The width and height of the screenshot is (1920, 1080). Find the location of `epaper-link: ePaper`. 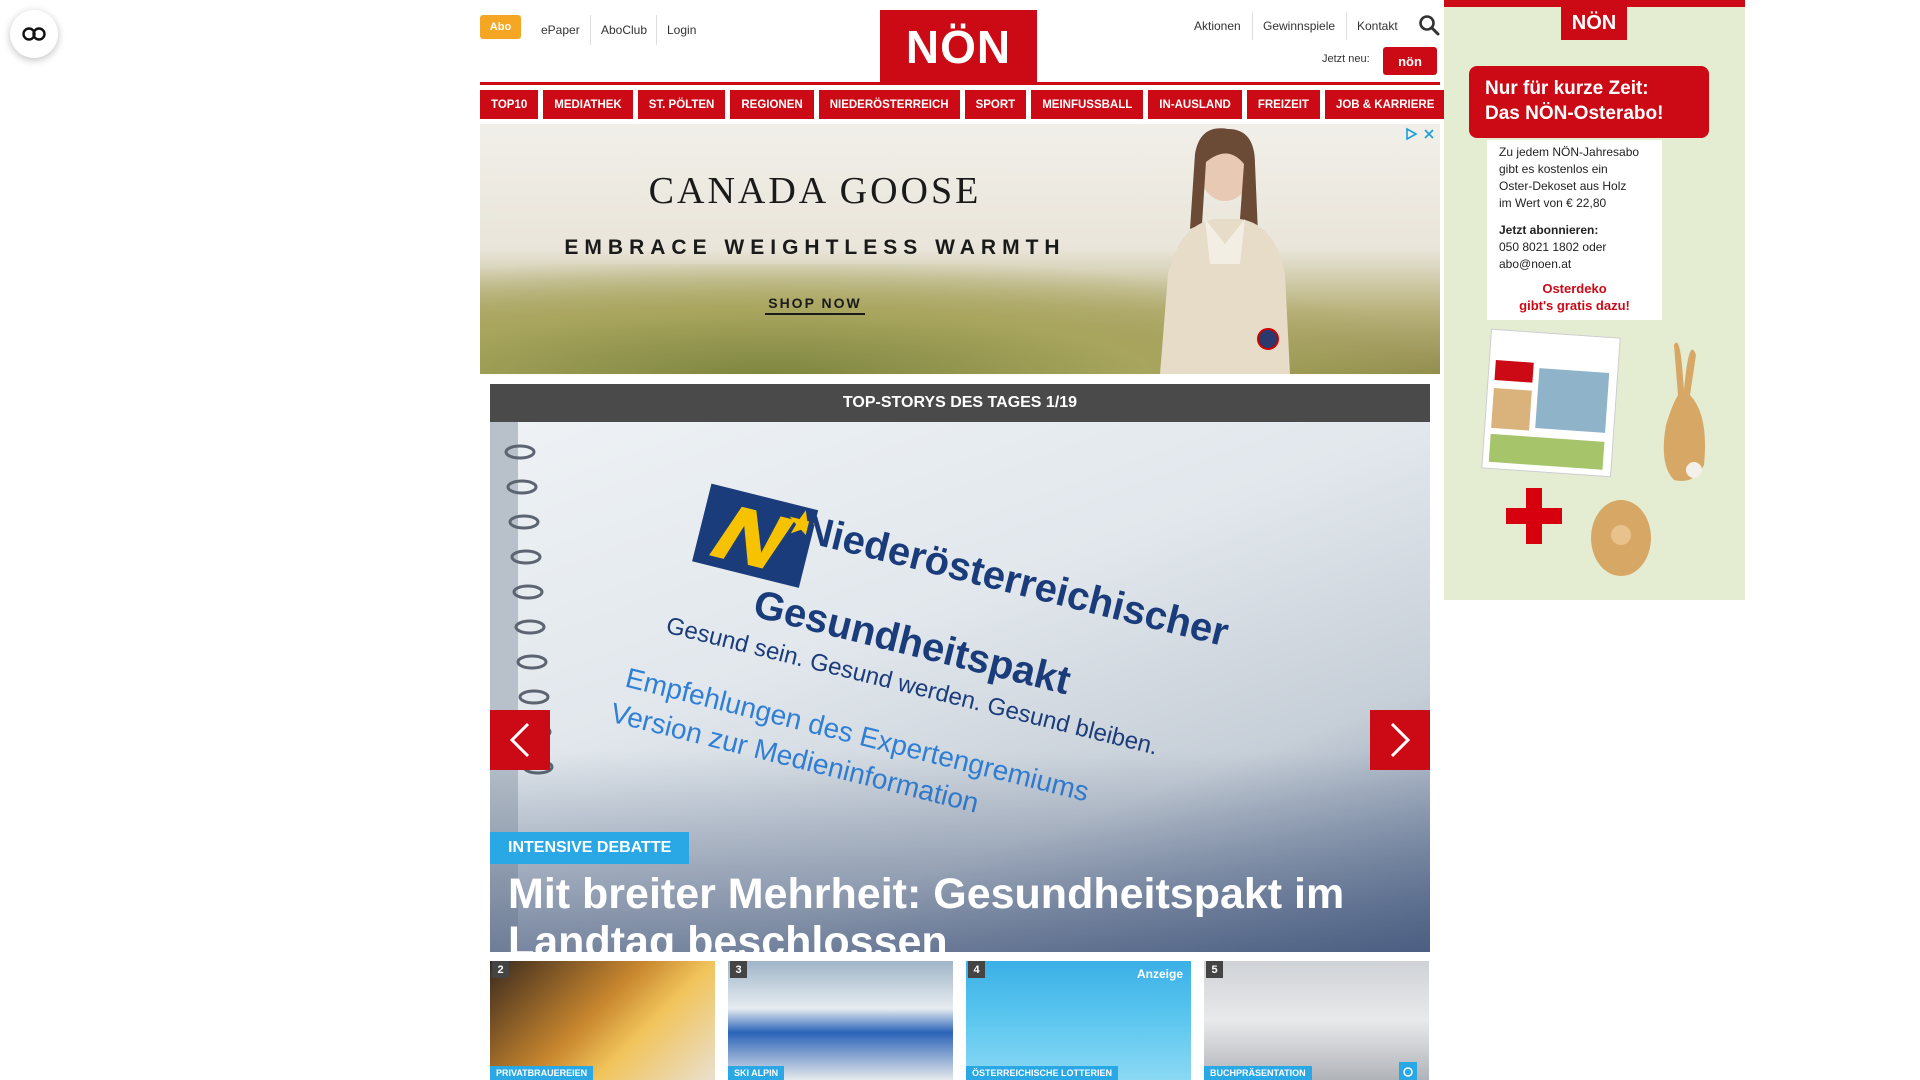

epaper-link: ePaper is located at coordinates (560, 30).